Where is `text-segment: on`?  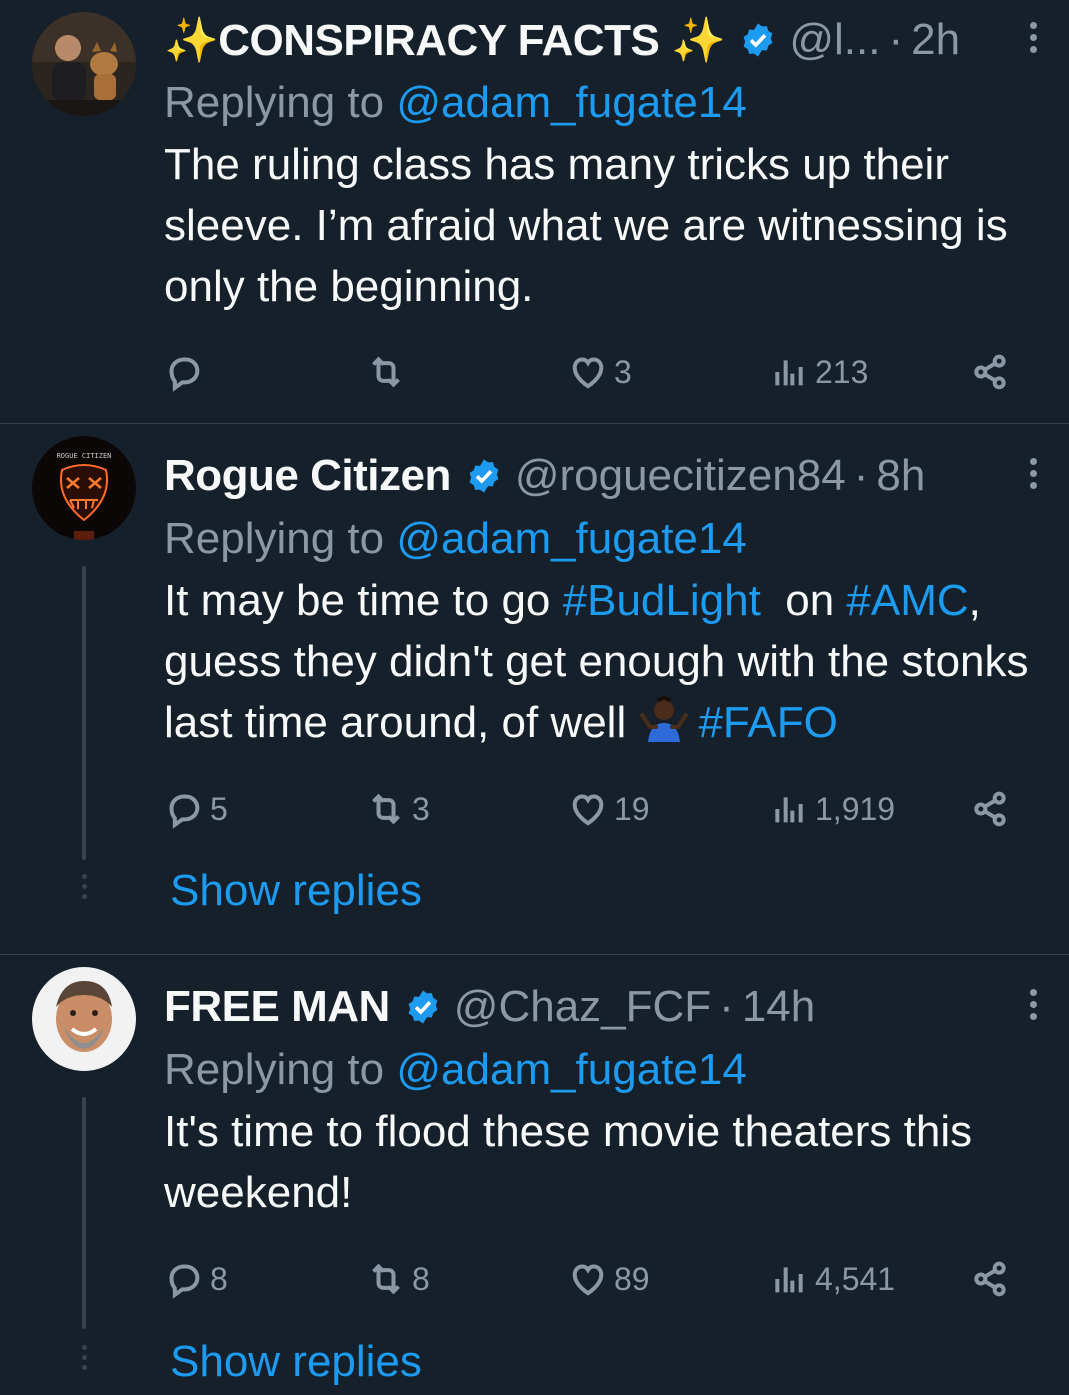
text-segment: on is located at coordinates (803, 600).